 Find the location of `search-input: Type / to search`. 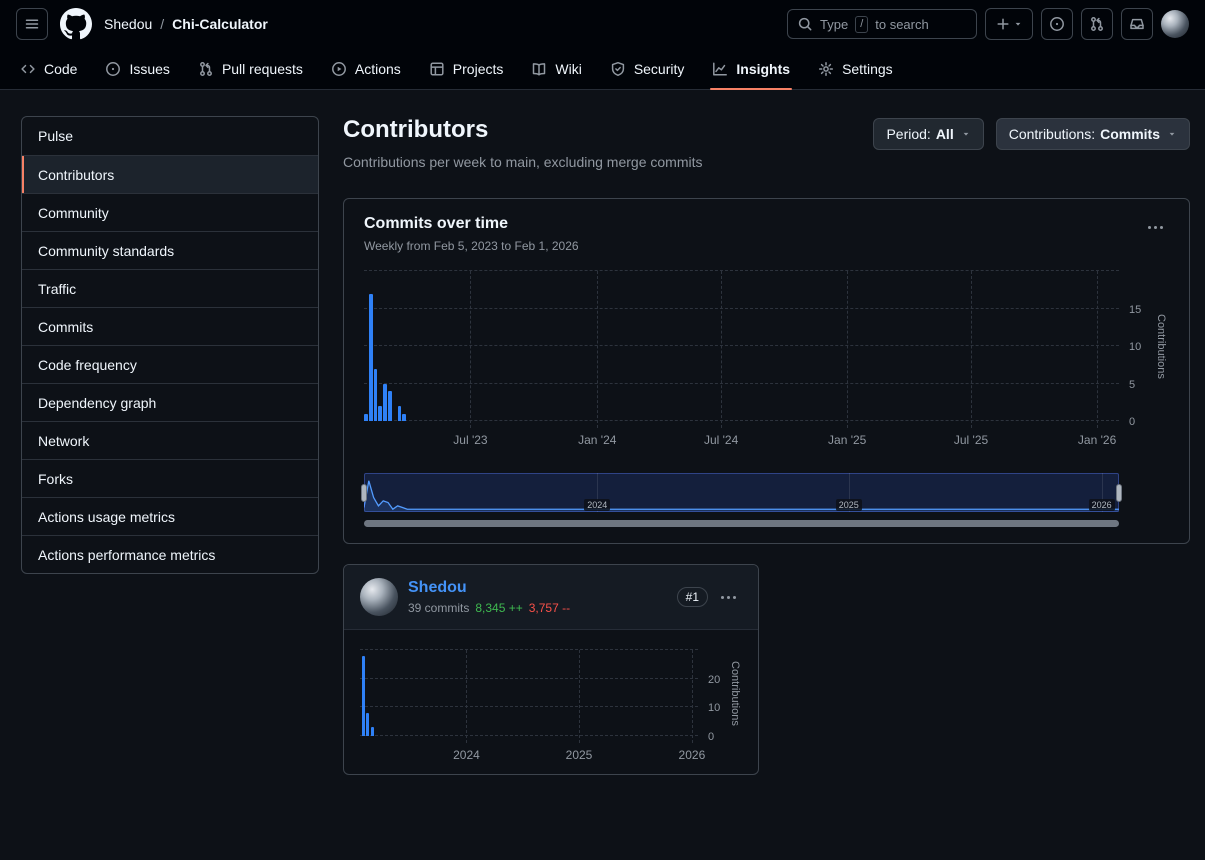

search-input: Type / to search is located at coordinates (882, 24).